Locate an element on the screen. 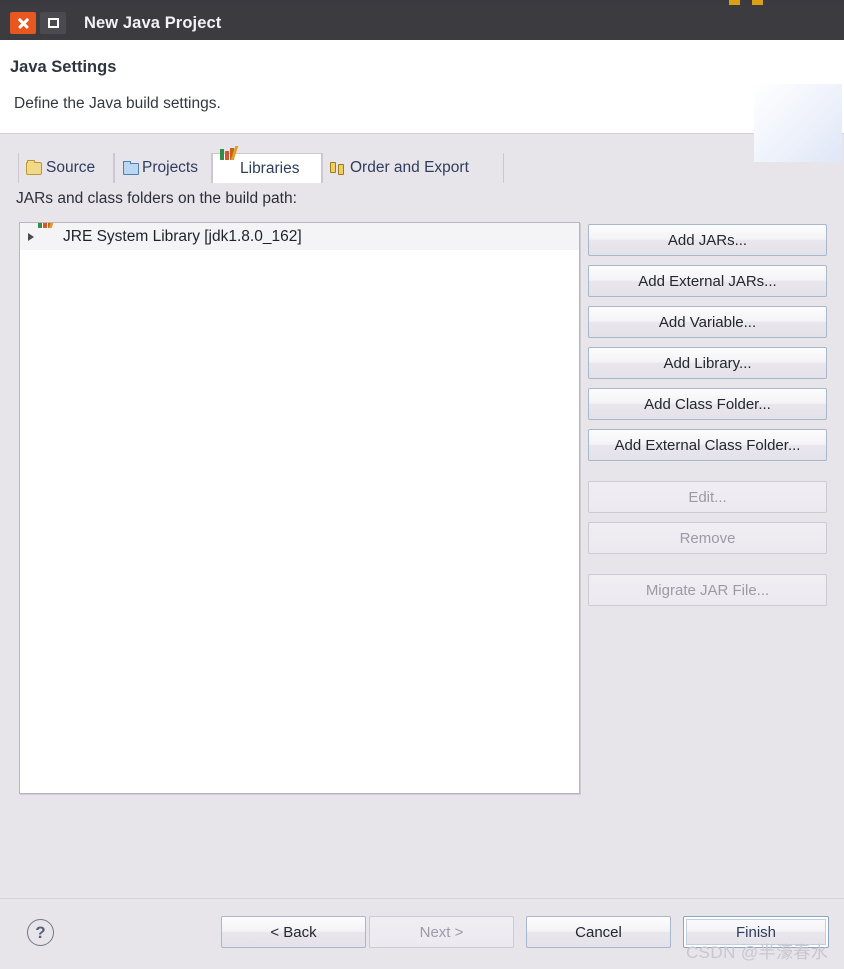 The width and height of the screenshot is (844, 969). source-folder-icon is located at coordinates (34, 167).